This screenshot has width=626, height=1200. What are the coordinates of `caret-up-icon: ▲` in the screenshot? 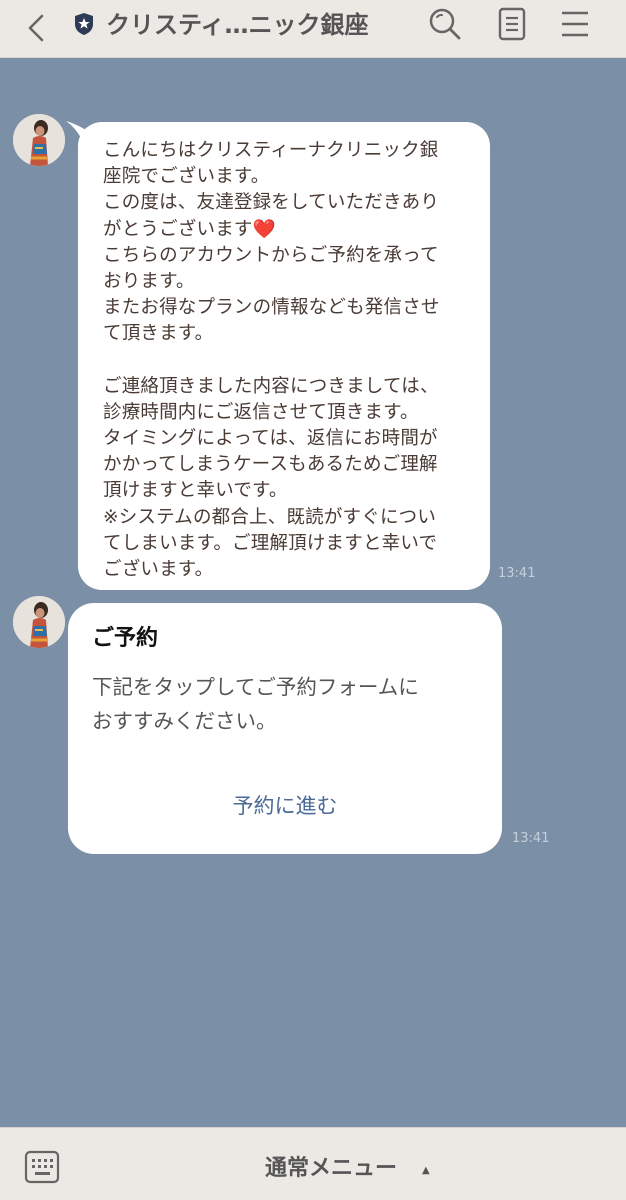 It's located at (427, 1171).